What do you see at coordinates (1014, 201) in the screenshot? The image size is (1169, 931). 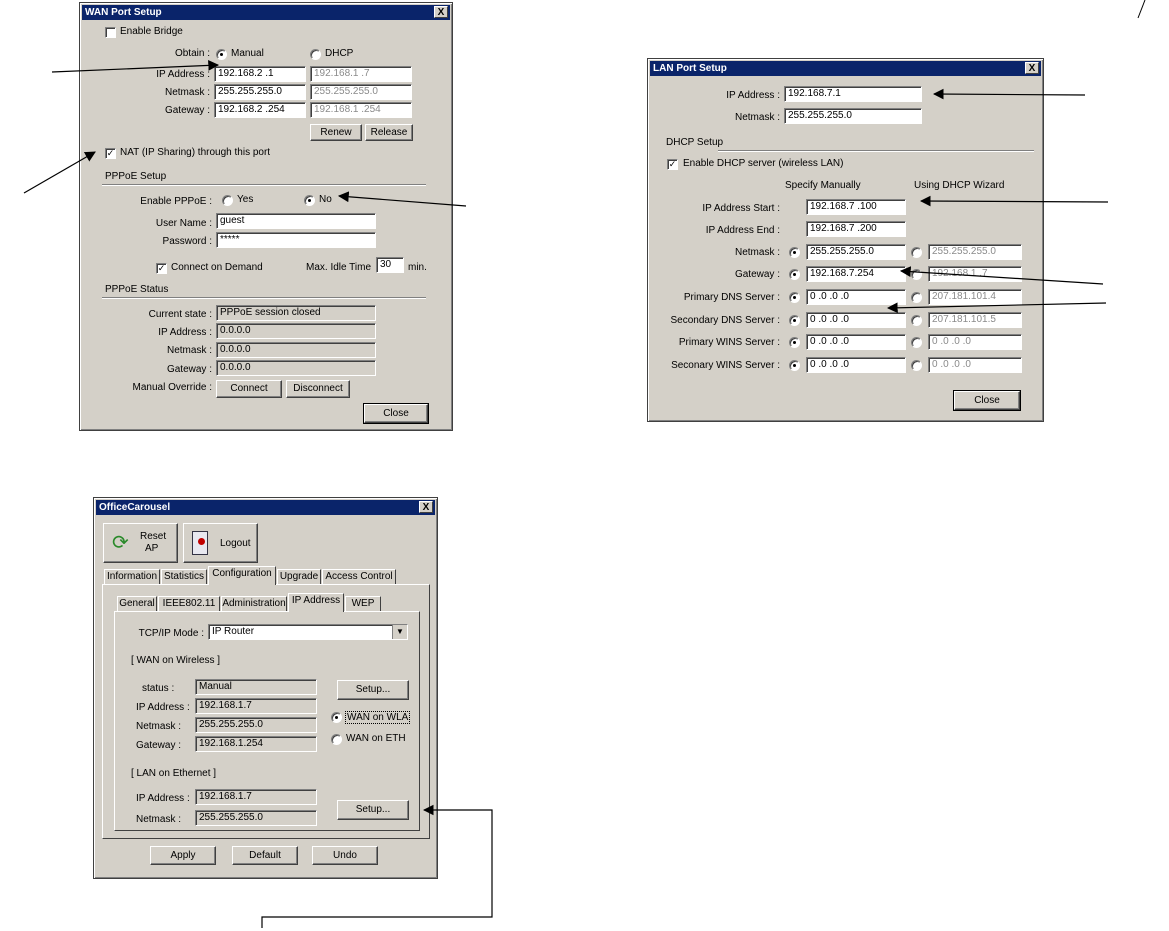 I see `arrow-lan-ip-start` at bounding box center [1014, 201].